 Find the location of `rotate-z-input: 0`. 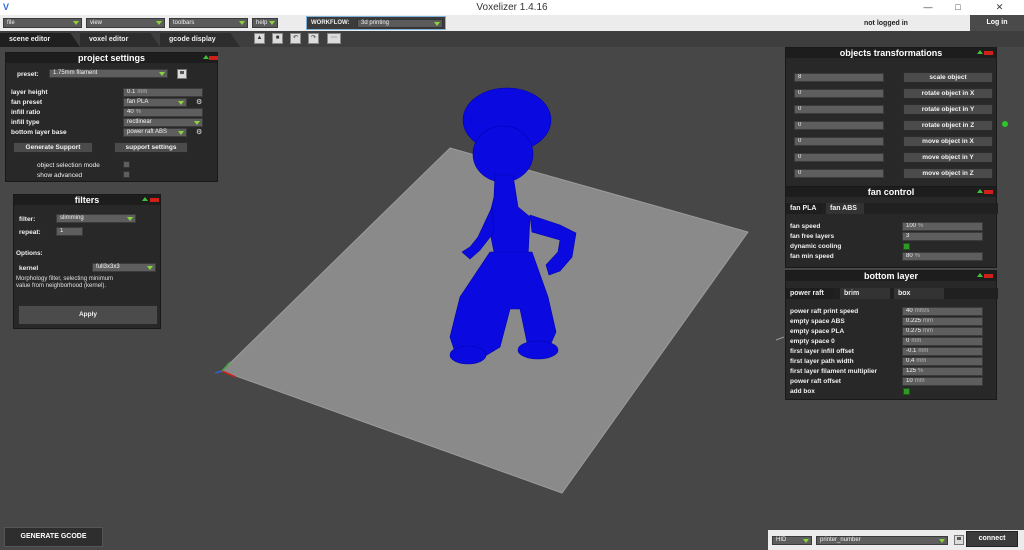

rotate-z-input: 0 is located at coordinates (839, 125).